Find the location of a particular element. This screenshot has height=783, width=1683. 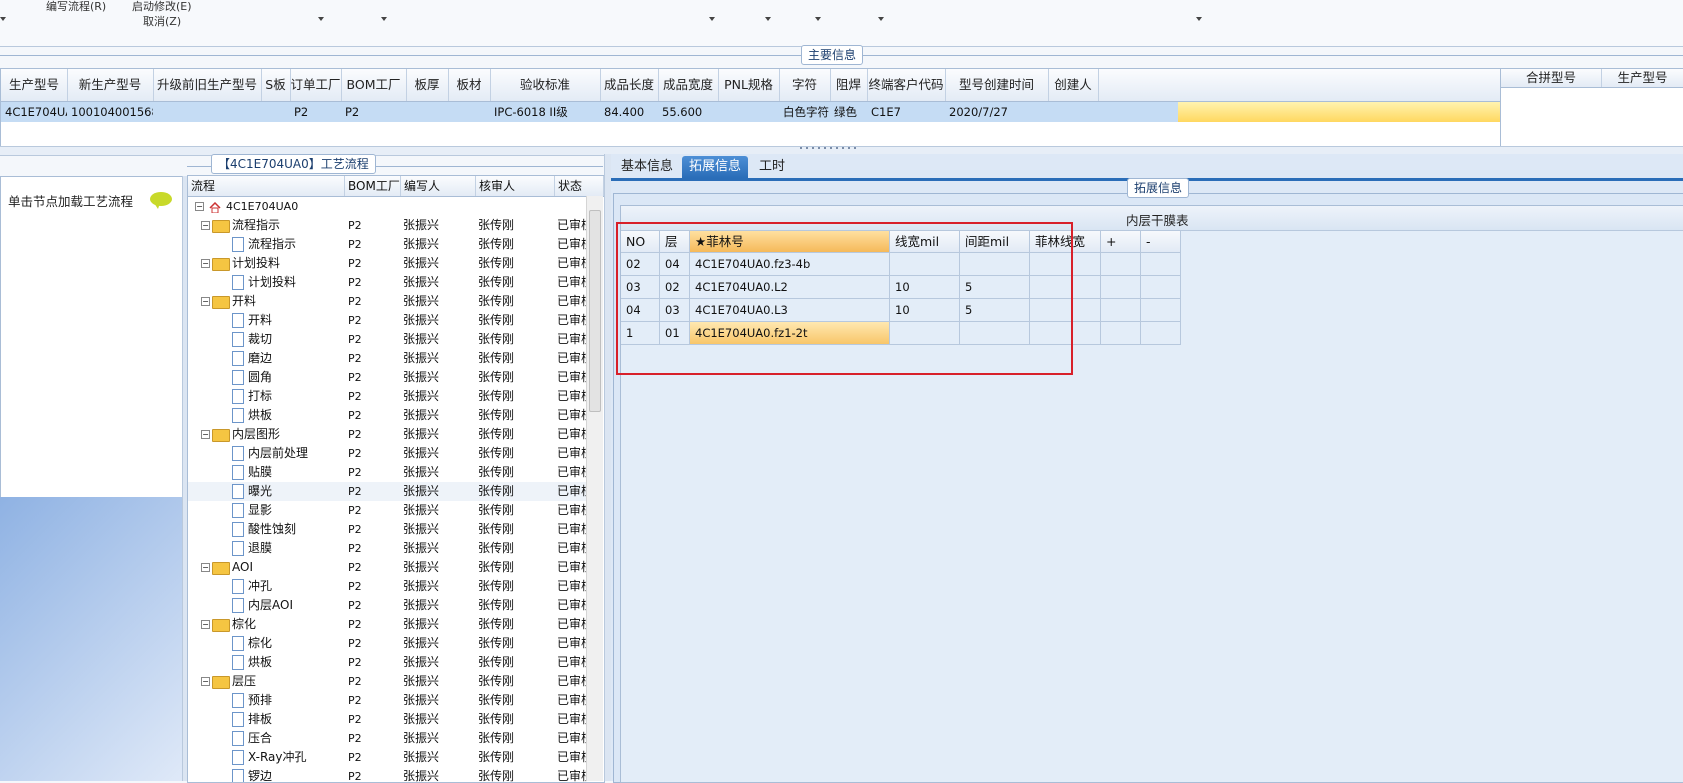

main-grid-col-3: S板 is located at coordinates (276, 85).